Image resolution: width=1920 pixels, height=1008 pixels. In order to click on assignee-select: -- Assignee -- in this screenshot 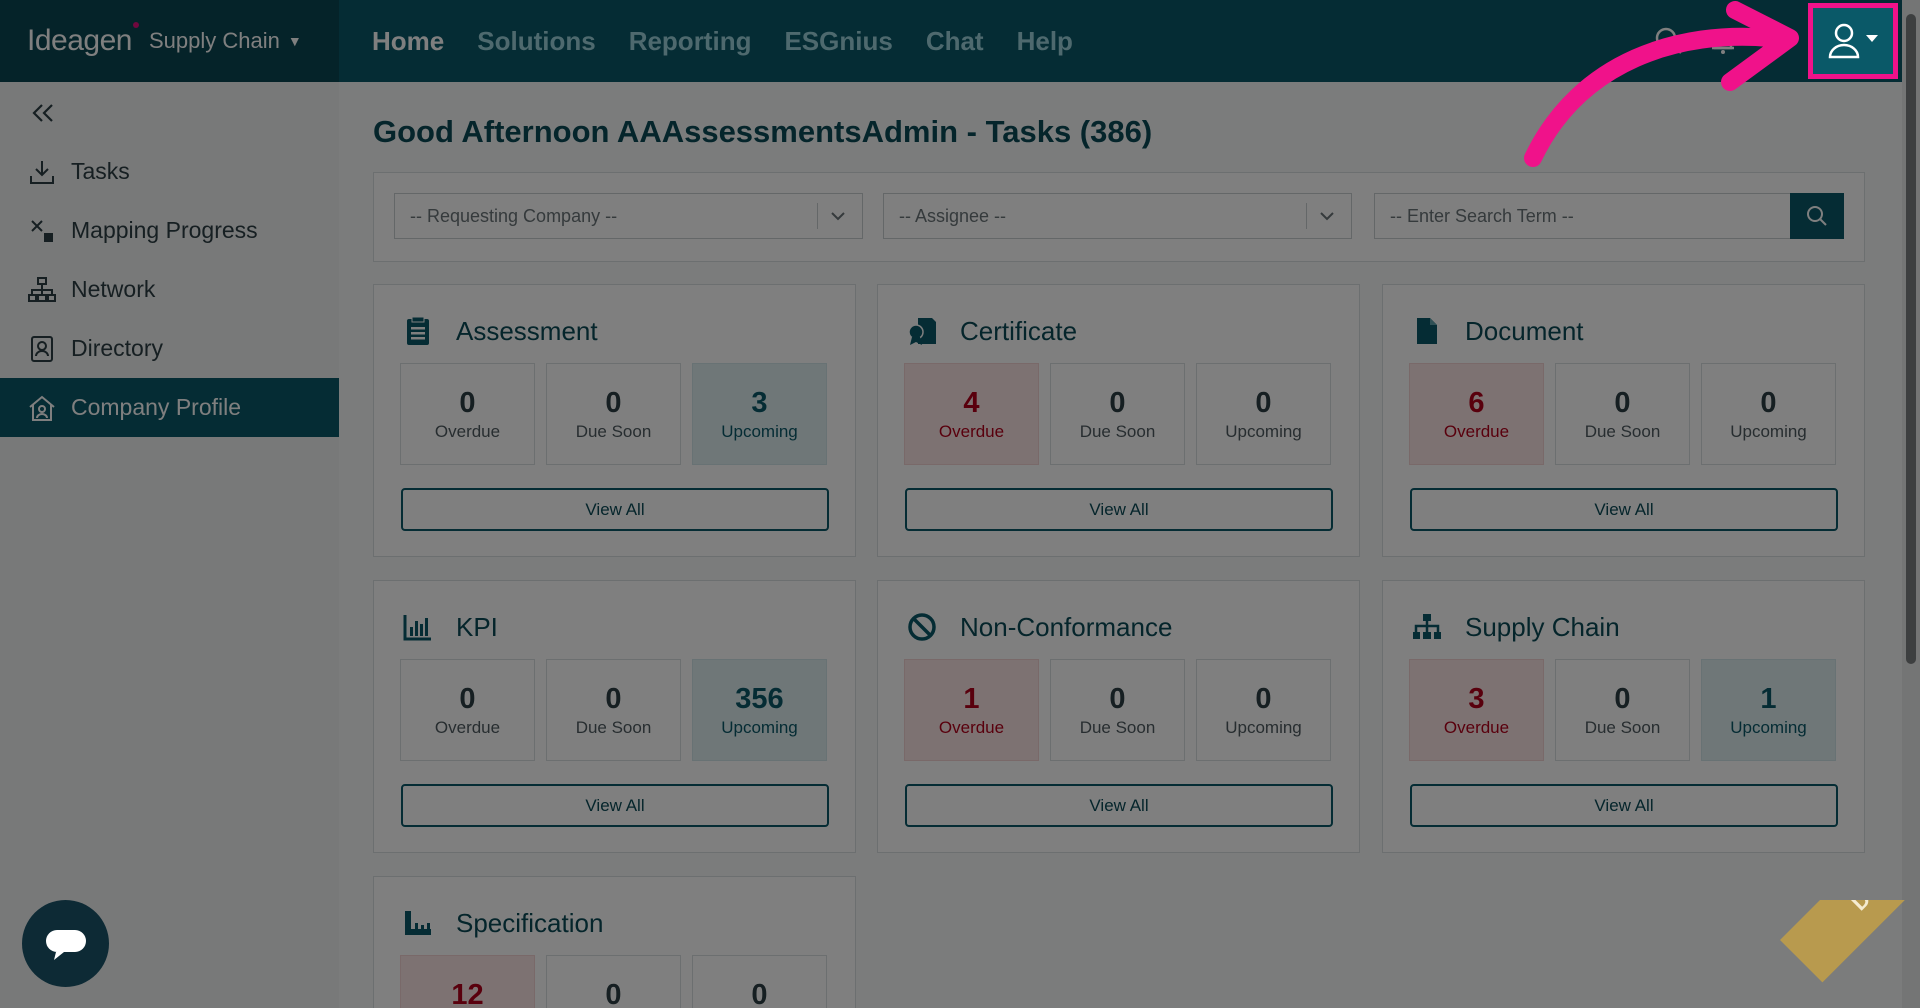, I will do `click(1117, 216)`.